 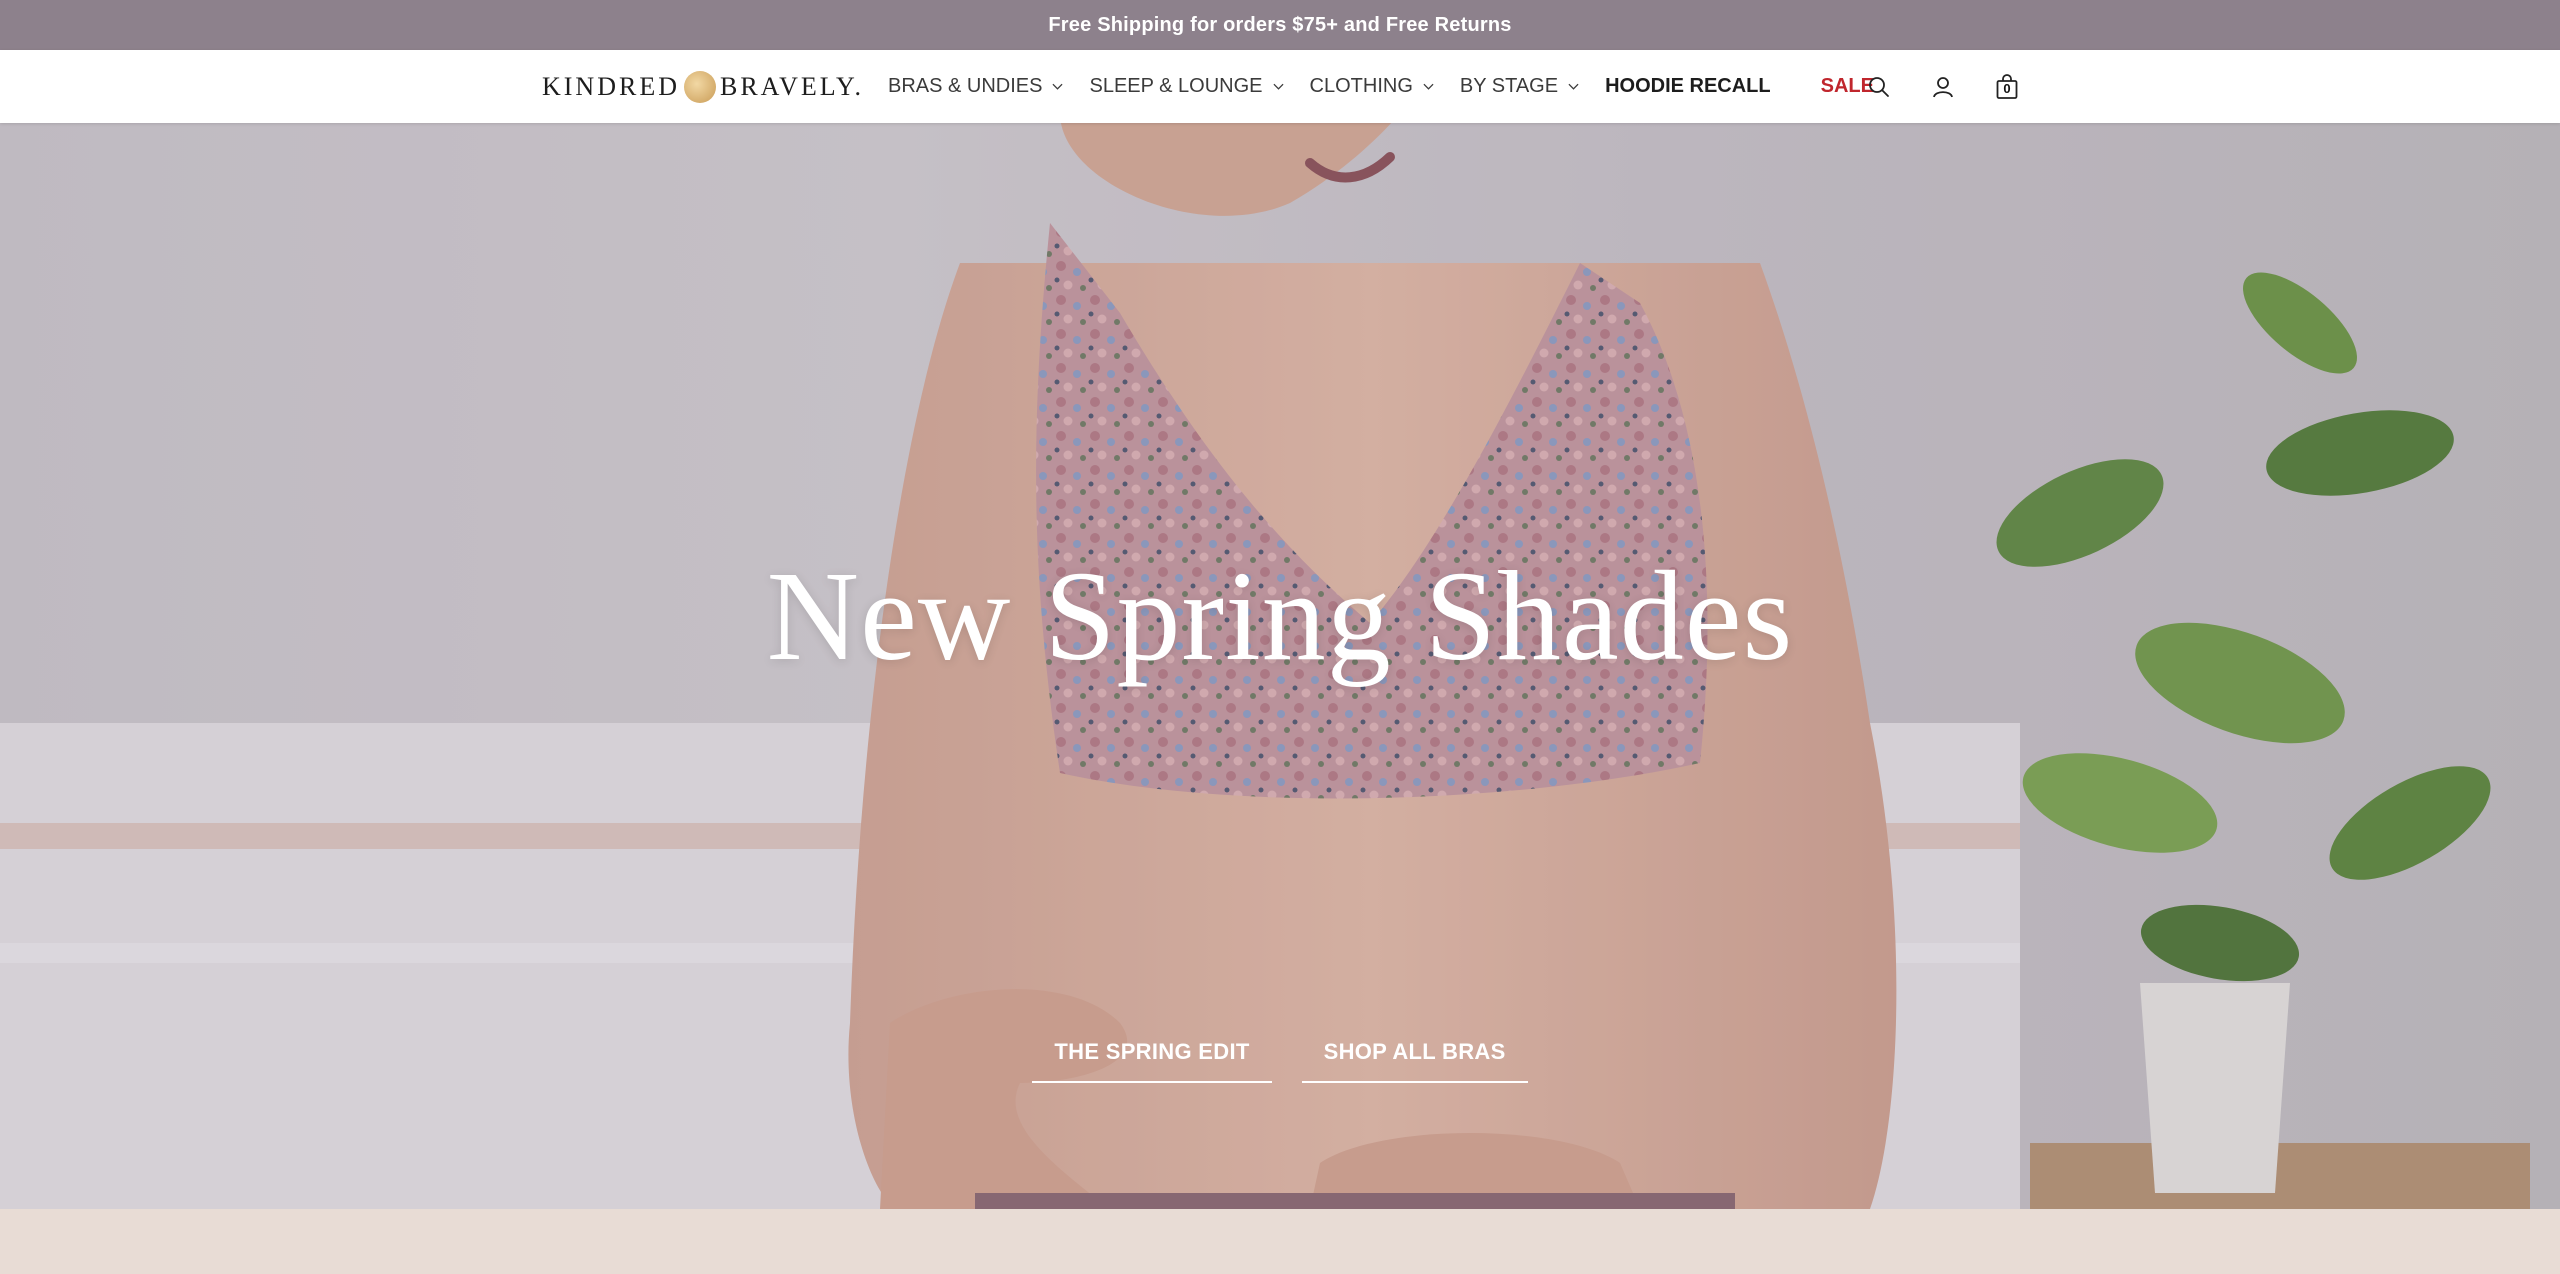 I want to click on account-icon, so click(x=1943, y=86).